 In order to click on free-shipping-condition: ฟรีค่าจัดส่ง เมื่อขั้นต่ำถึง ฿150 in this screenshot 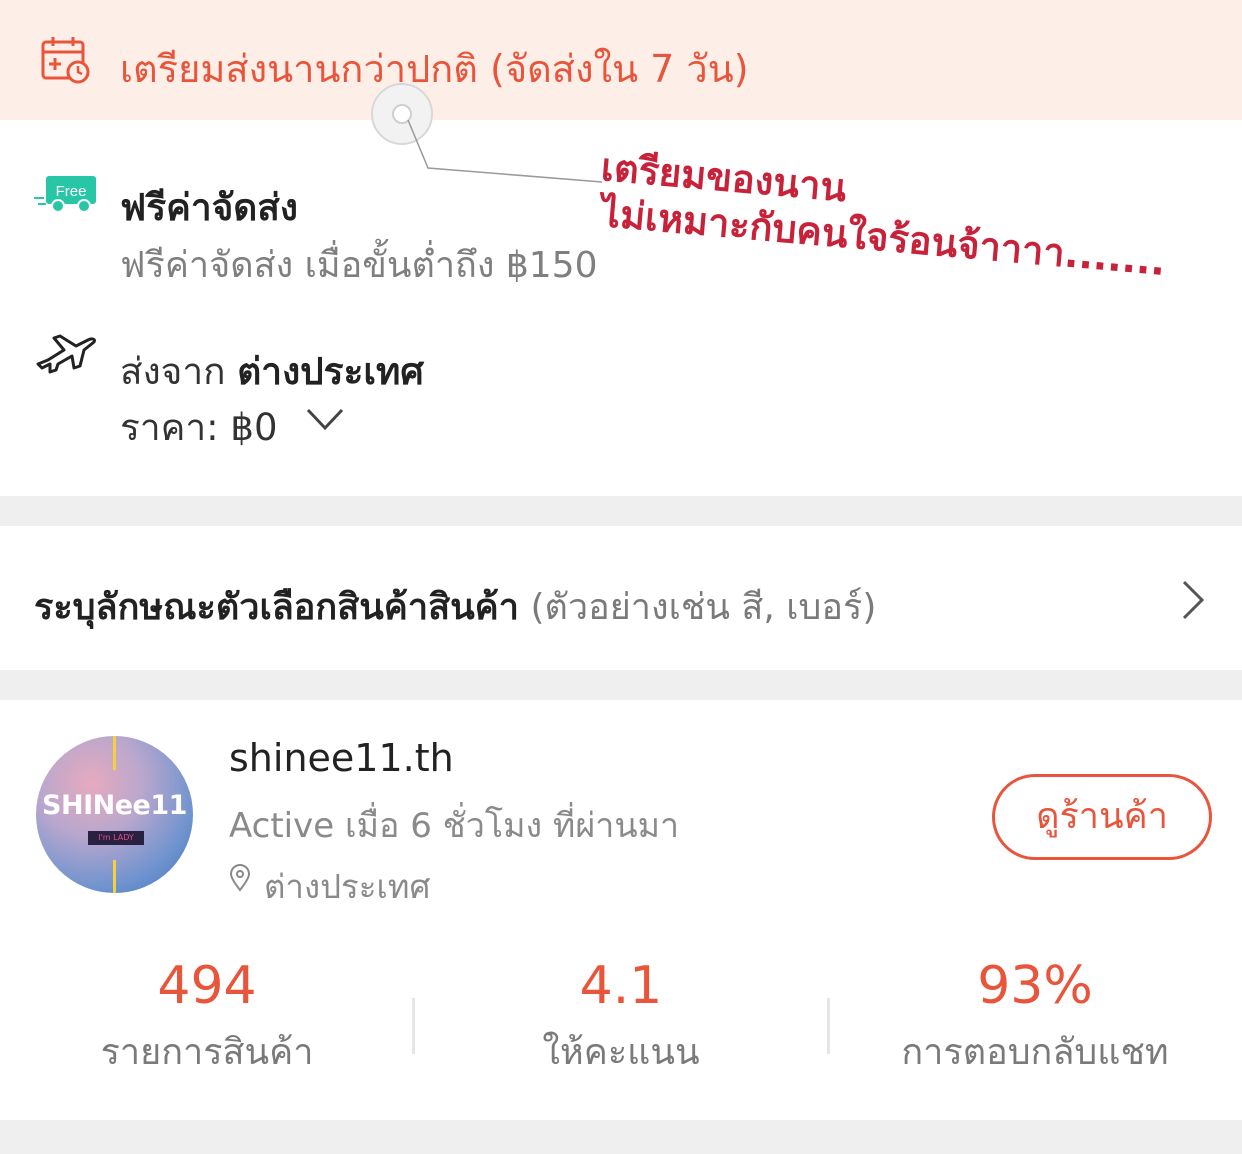, I will do `click(359, 265)`.